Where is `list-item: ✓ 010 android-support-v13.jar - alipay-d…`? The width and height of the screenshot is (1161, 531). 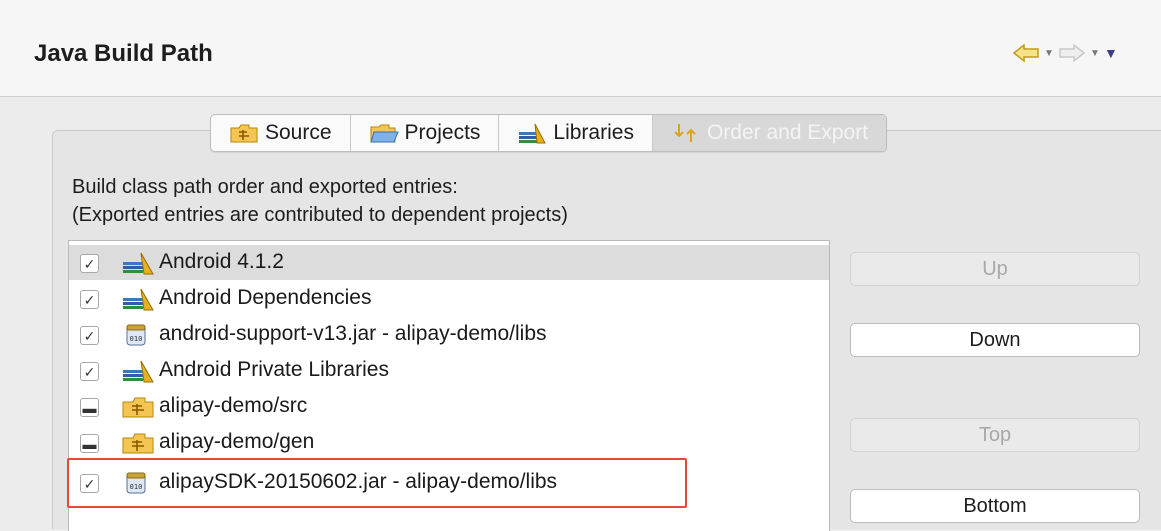 list-item: ✓ 010 android-support-v13.jar - alipay-d… is located at coordinates (449, 334).